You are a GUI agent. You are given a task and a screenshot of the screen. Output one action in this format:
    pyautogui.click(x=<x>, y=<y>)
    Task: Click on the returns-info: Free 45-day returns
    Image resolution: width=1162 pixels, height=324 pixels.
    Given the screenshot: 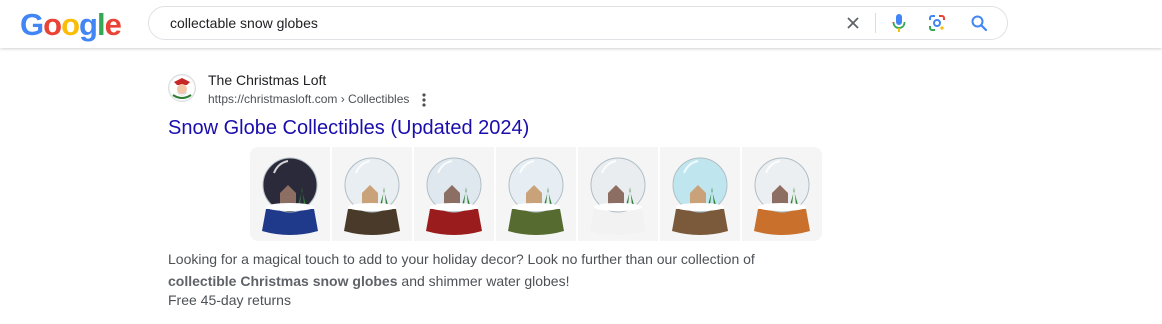 What is the action you would take?
    pyautogui.click(x=229, y=300)
    